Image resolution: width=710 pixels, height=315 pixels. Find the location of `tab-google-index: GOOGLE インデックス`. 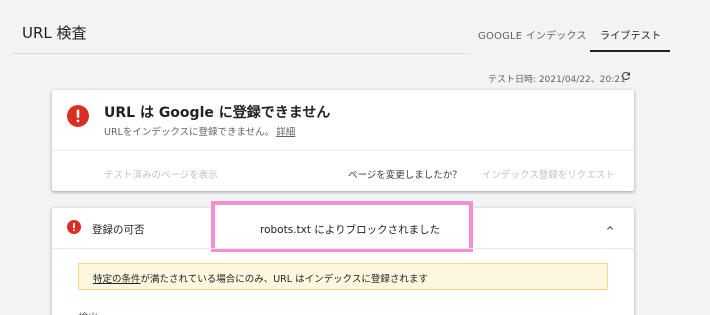

tab-google-index: GOOGLE インデックス is located at coordinates (532, 34).